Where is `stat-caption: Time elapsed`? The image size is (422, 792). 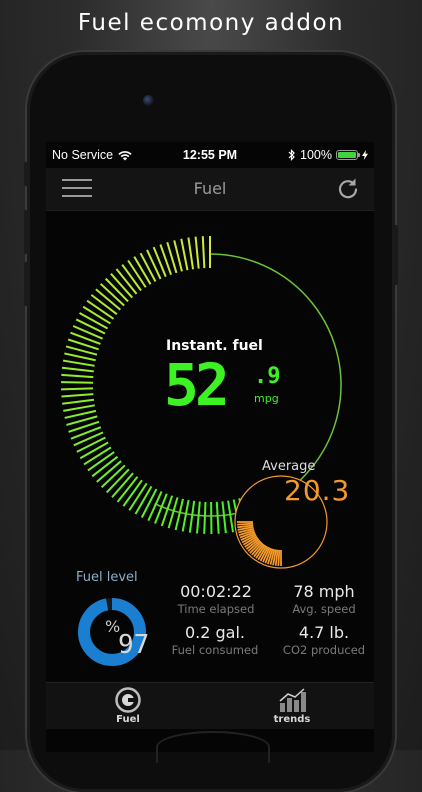
stat-caption: Time elapsed is located at coordinates (216, 609).